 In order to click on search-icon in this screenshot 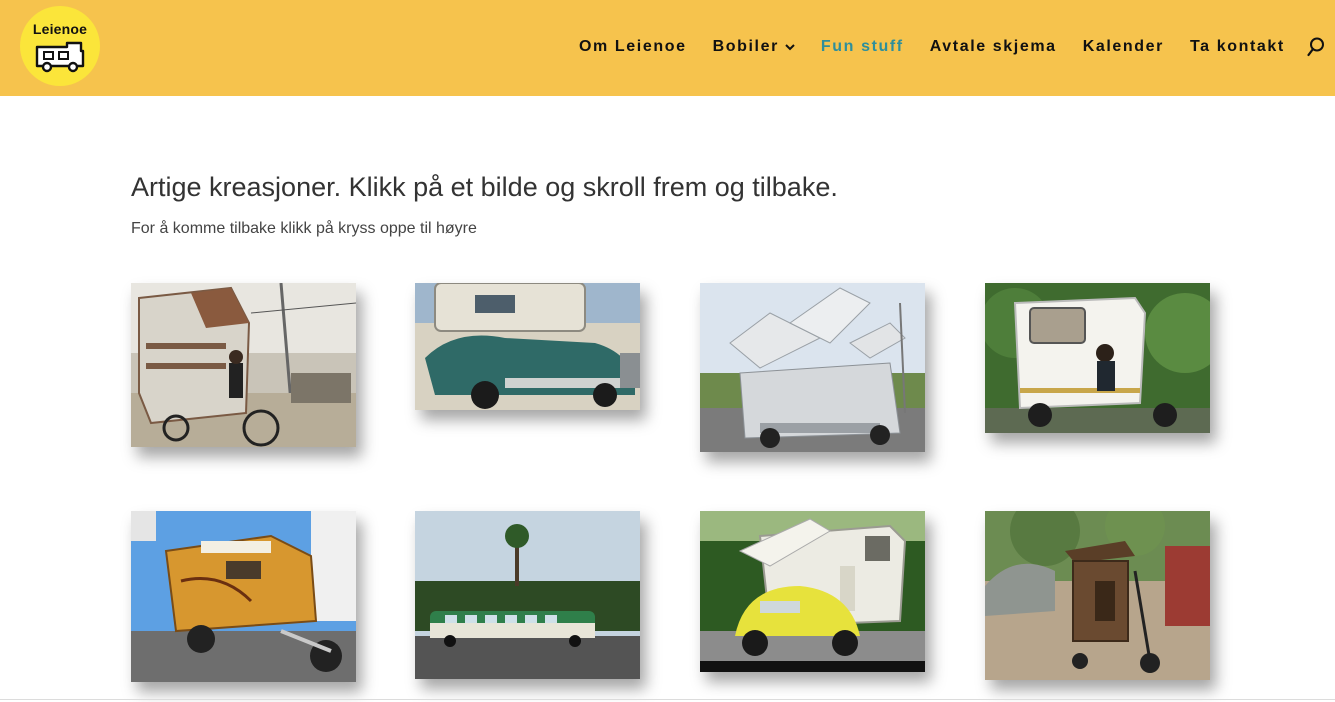, I will do `click(1316, 47)`.